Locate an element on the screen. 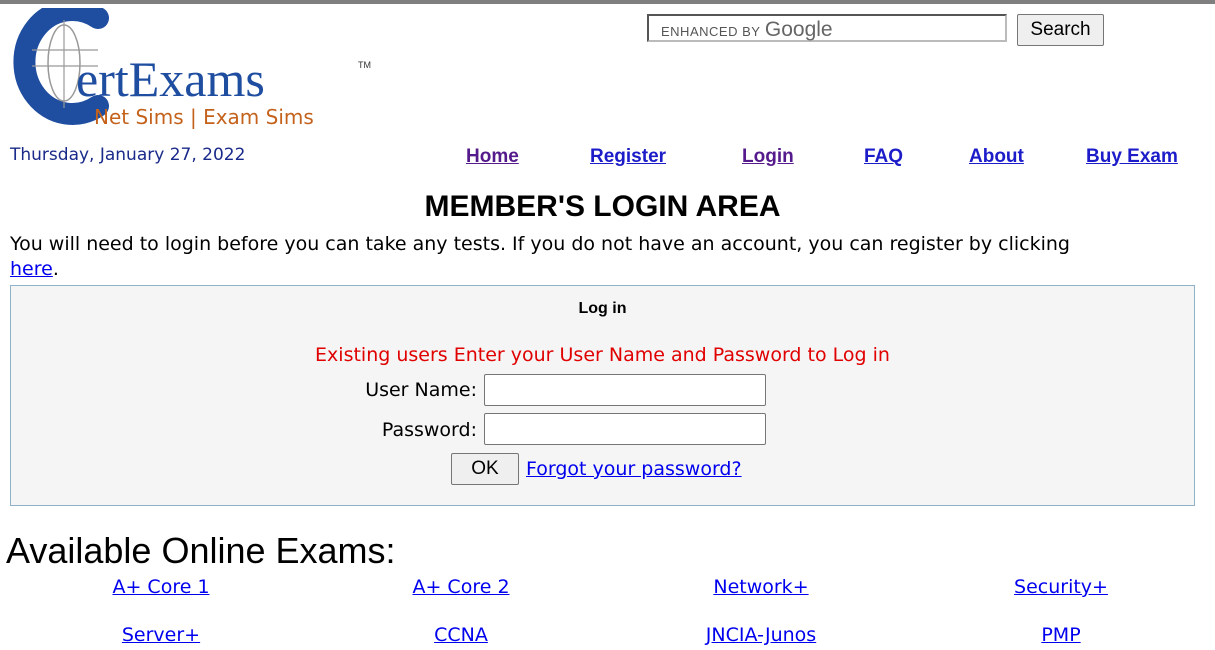  logo-graphic: ertExams TM Net Sims | Exam Sims is located at coordinates (192, 68).